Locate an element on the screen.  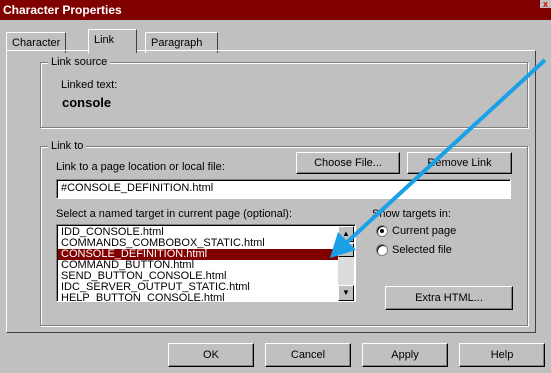
tab-link: Link is located at coordinates (112, 41).